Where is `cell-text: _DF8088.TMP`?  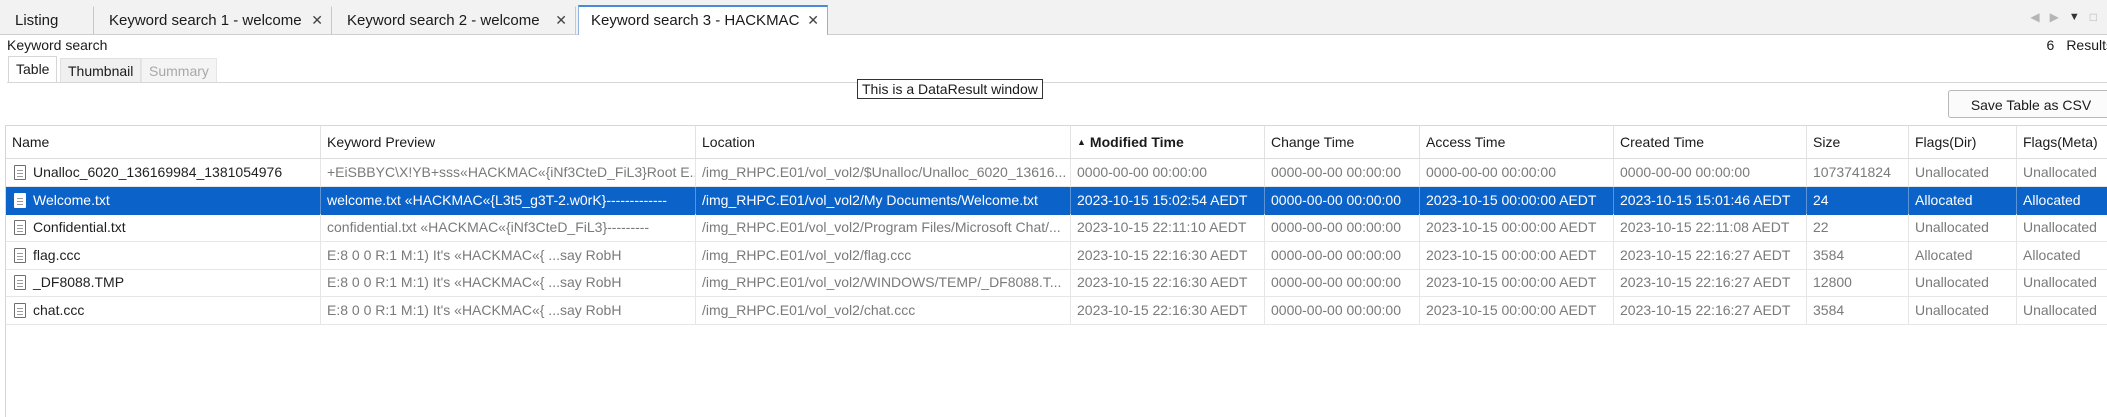
cell-text: _DF8088.TMP is located at coordinates (79, 282).